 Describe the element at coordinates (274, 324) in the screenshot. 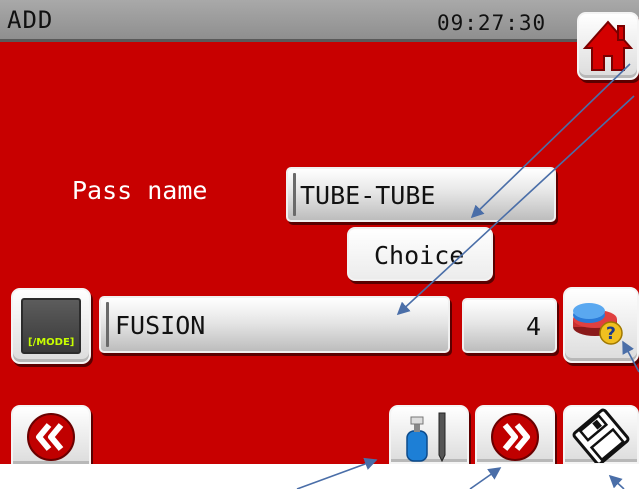

I see `mode-field: FUSION` at that location.